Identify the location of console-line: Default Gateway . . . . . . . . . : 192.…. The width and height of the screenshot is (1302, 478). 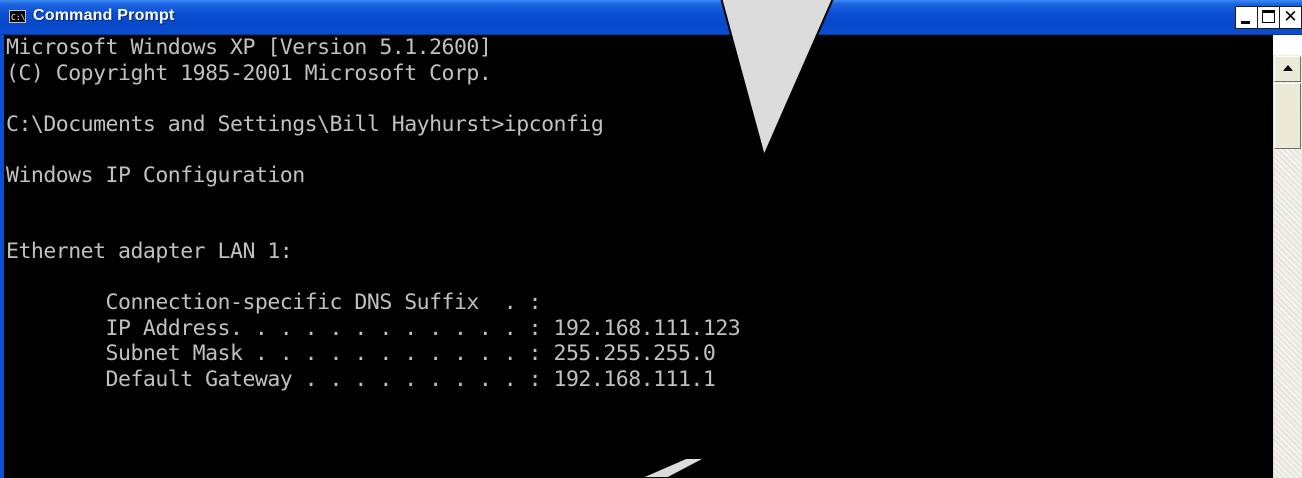
(361, 379).